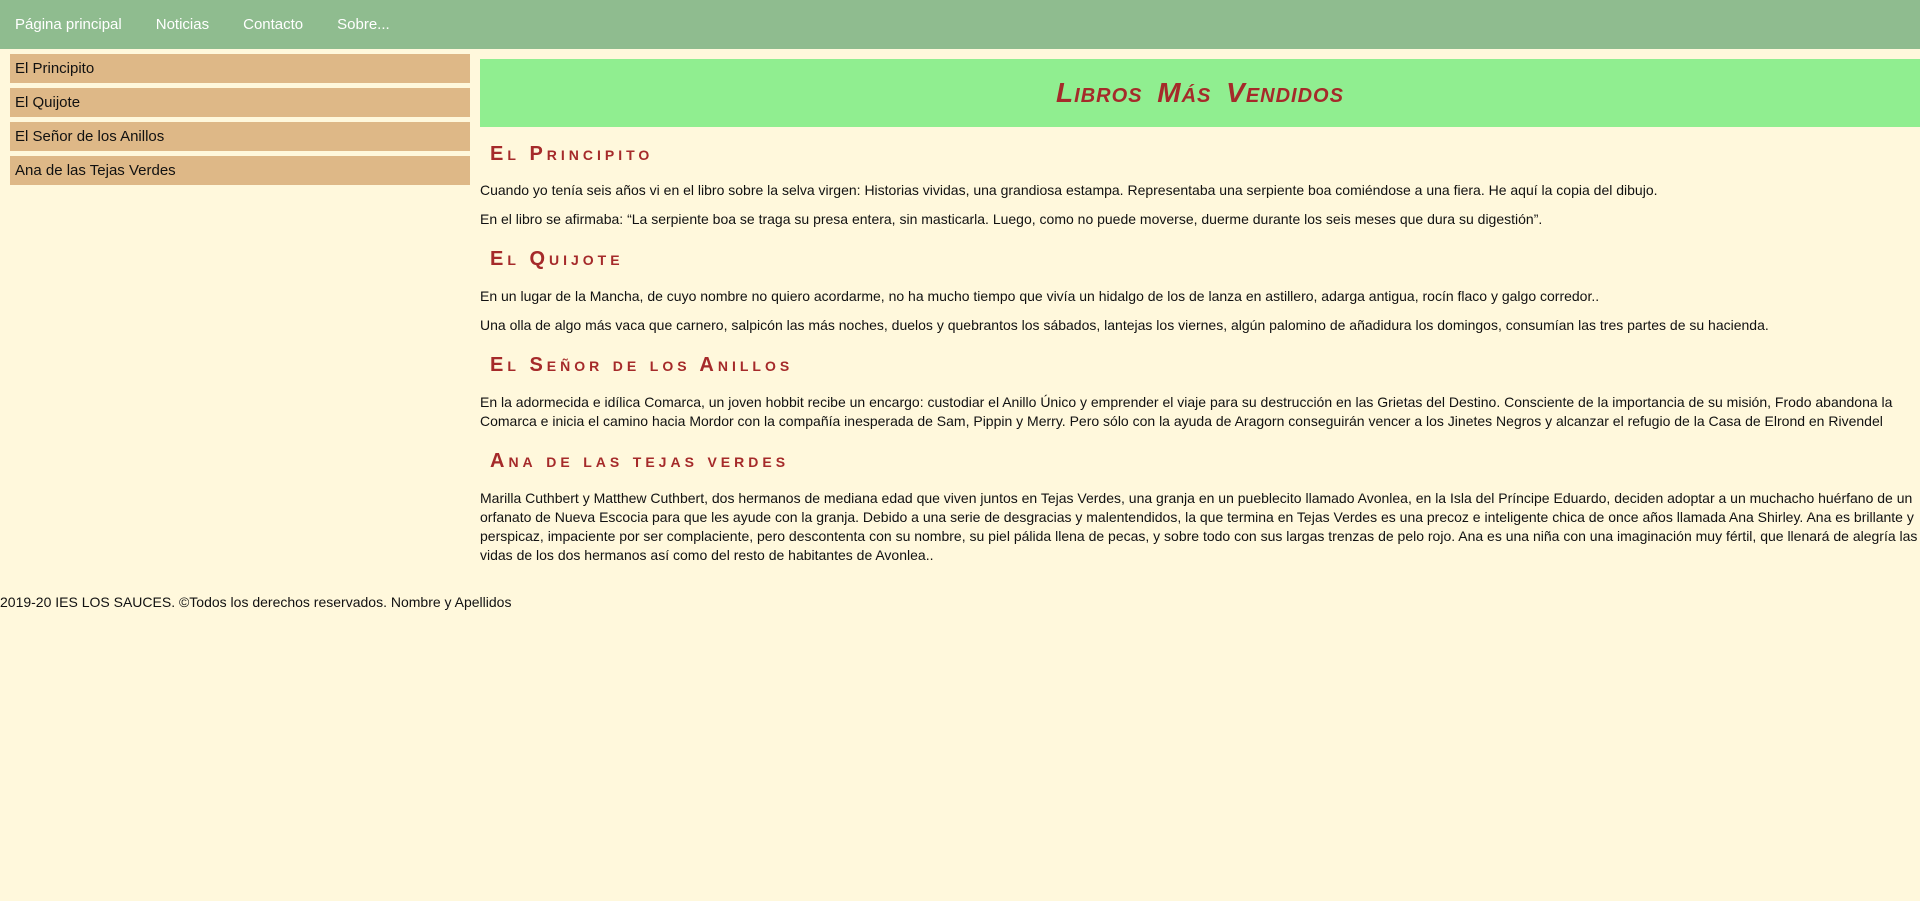 The width and height of the screenshot is (1920, 901). I want to click on sidebar-item-el-quijote: El Quijote, so click(240, 102).